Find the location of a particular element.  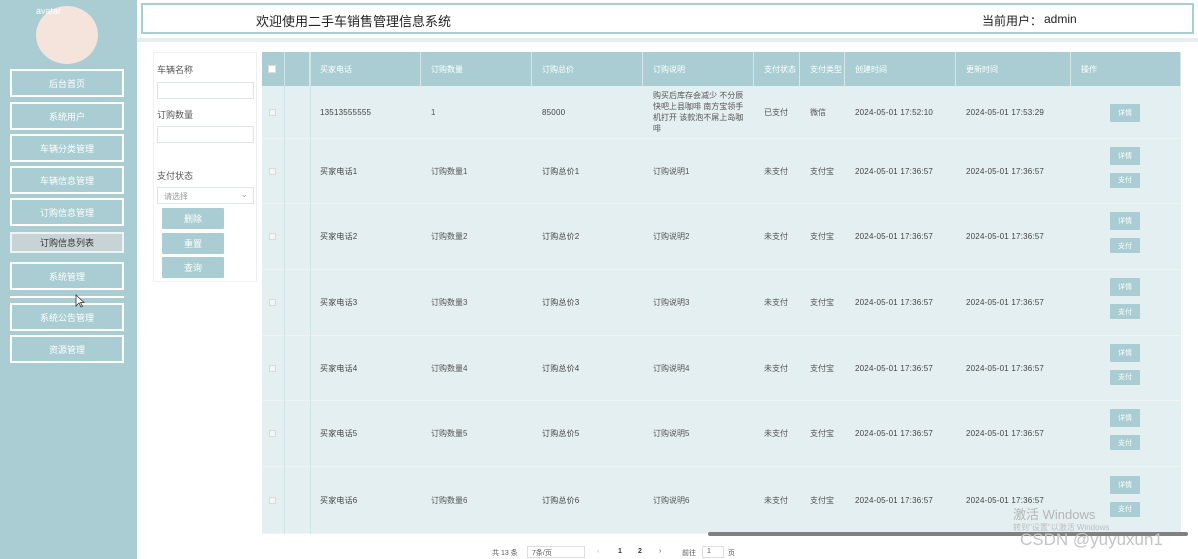

column-header-phone: 买家电话 is located at coordinates (365, 69).